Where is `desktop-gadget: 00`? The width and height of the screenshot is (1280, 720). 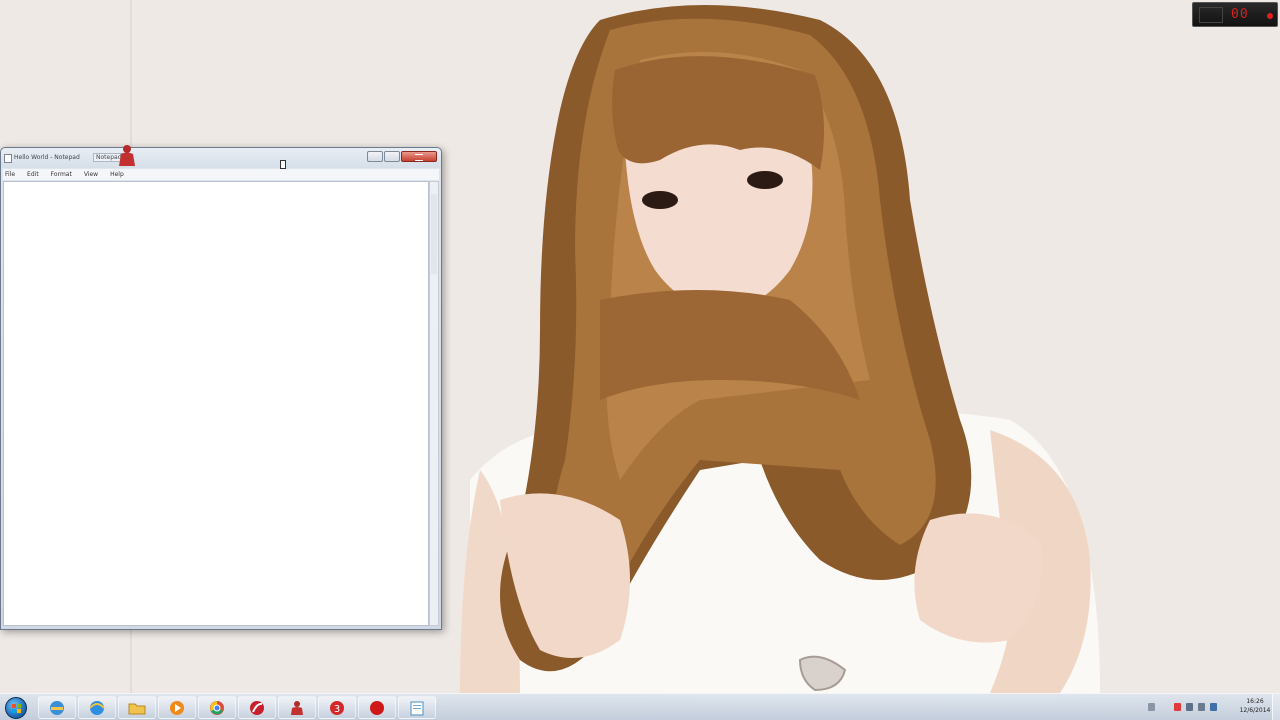 desktop-gadget: 00 is located at coordinates (1235, 14).